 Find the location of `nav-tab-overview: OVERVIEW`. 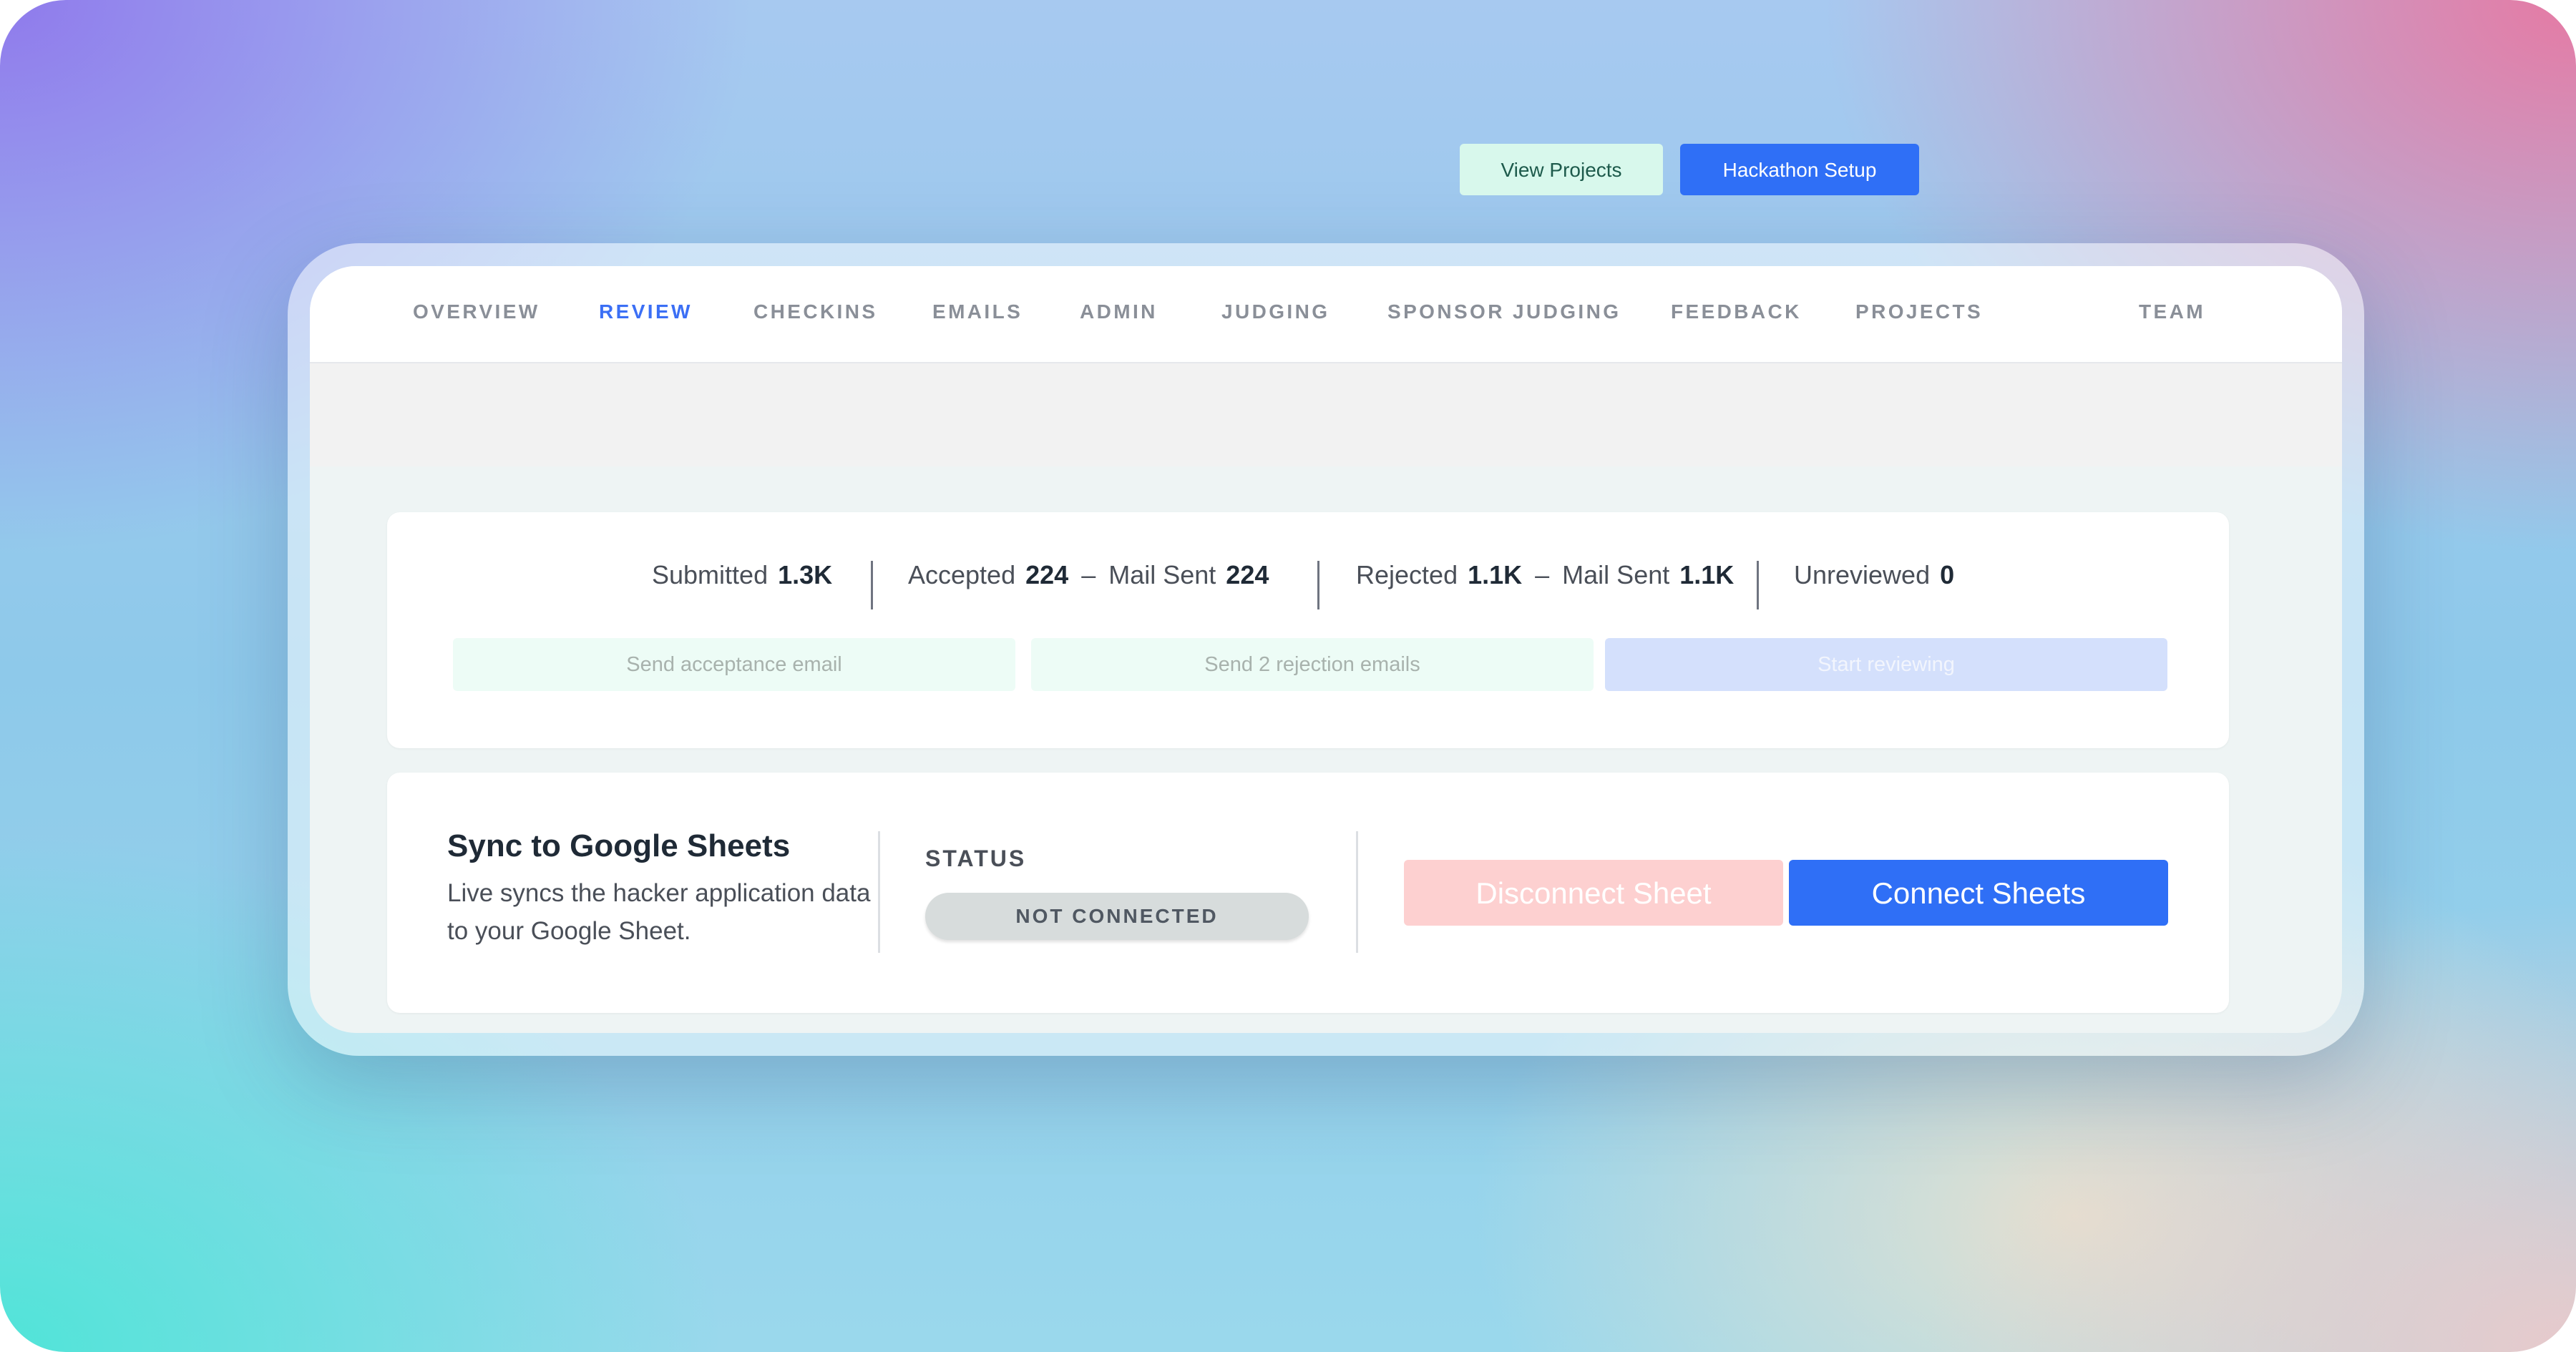

nav-tab-overview: OVERVIEW is located at coordinates (476, 312).